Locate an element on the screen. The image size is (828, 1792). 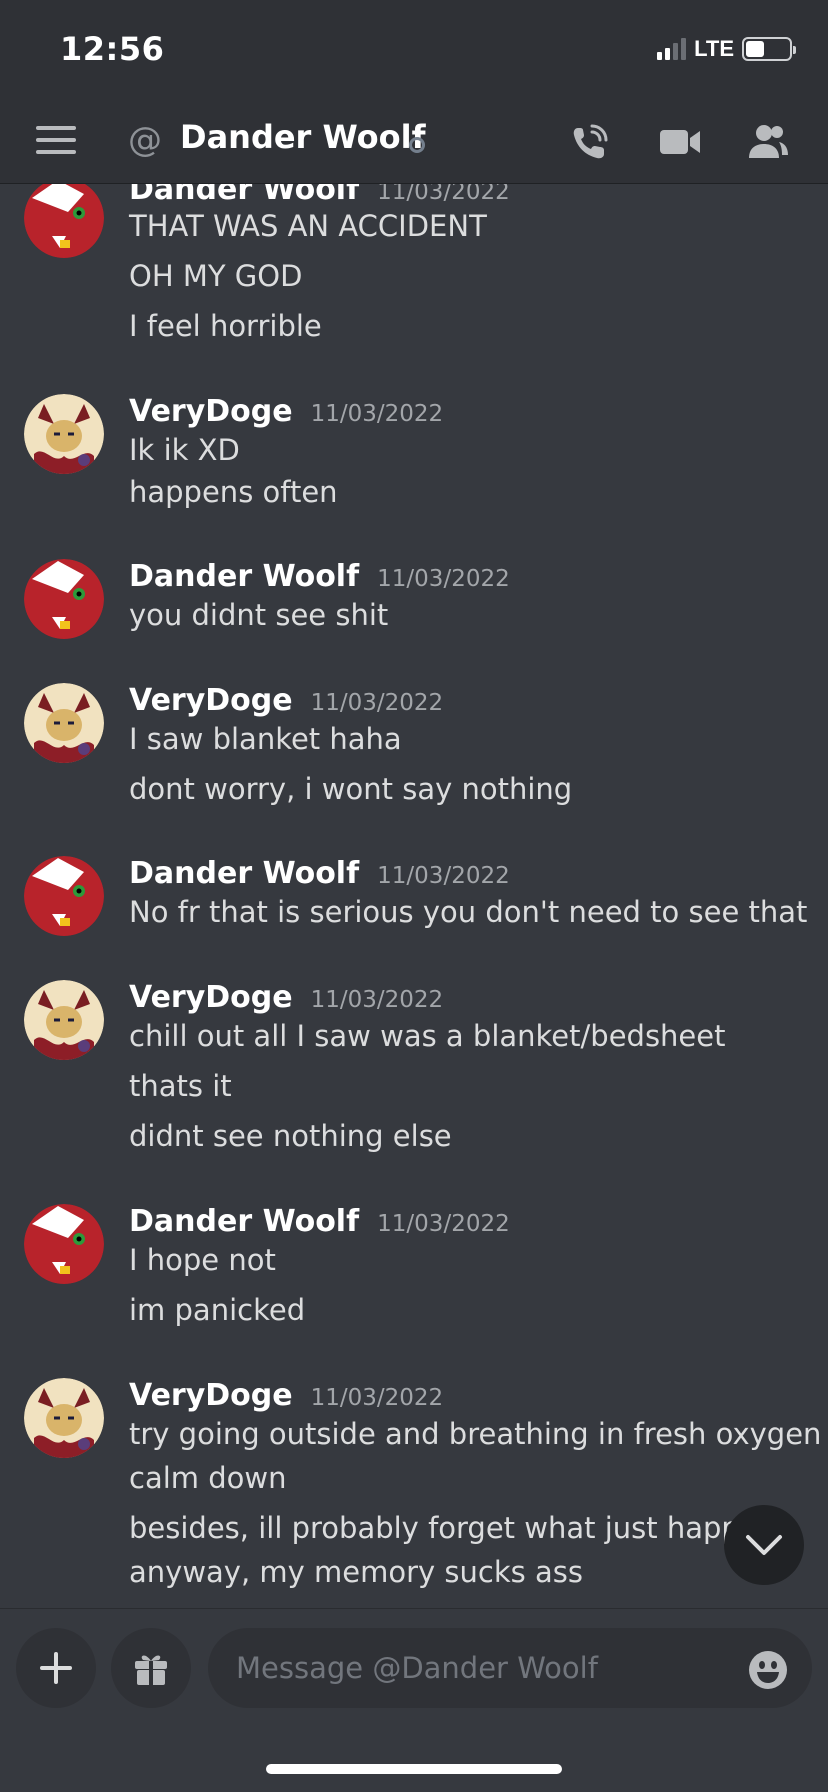
channel-header: @ Dander Woolf is located at coordinates (414, 142).